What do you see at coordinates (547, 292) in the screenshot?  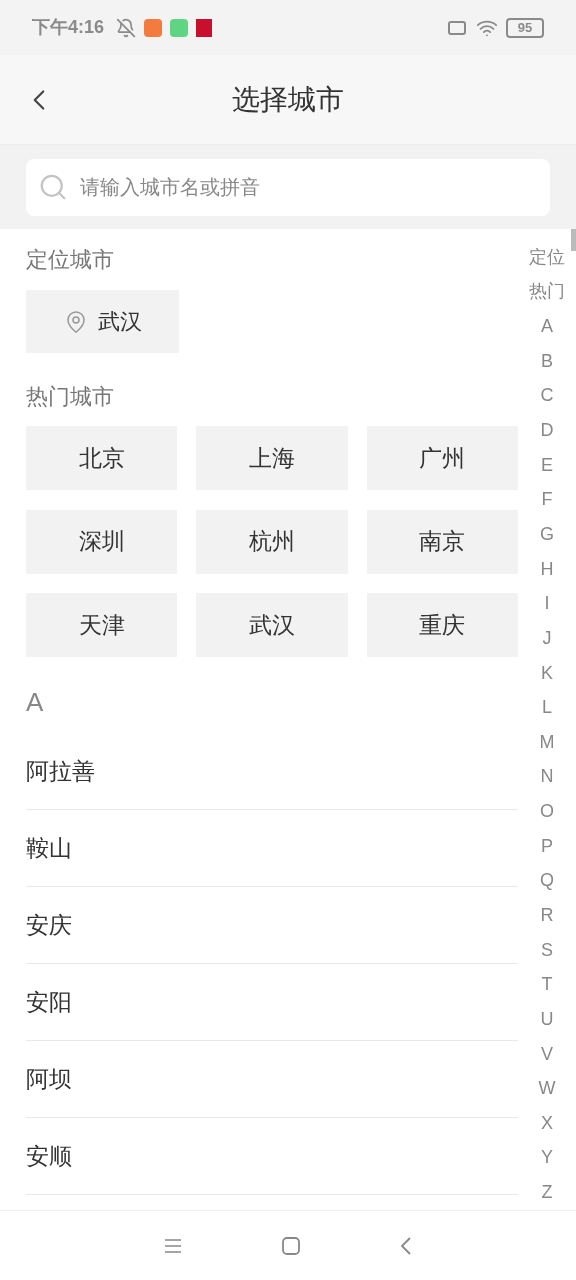 I see `index-letter: 热门` at bounding box center [547, 292].